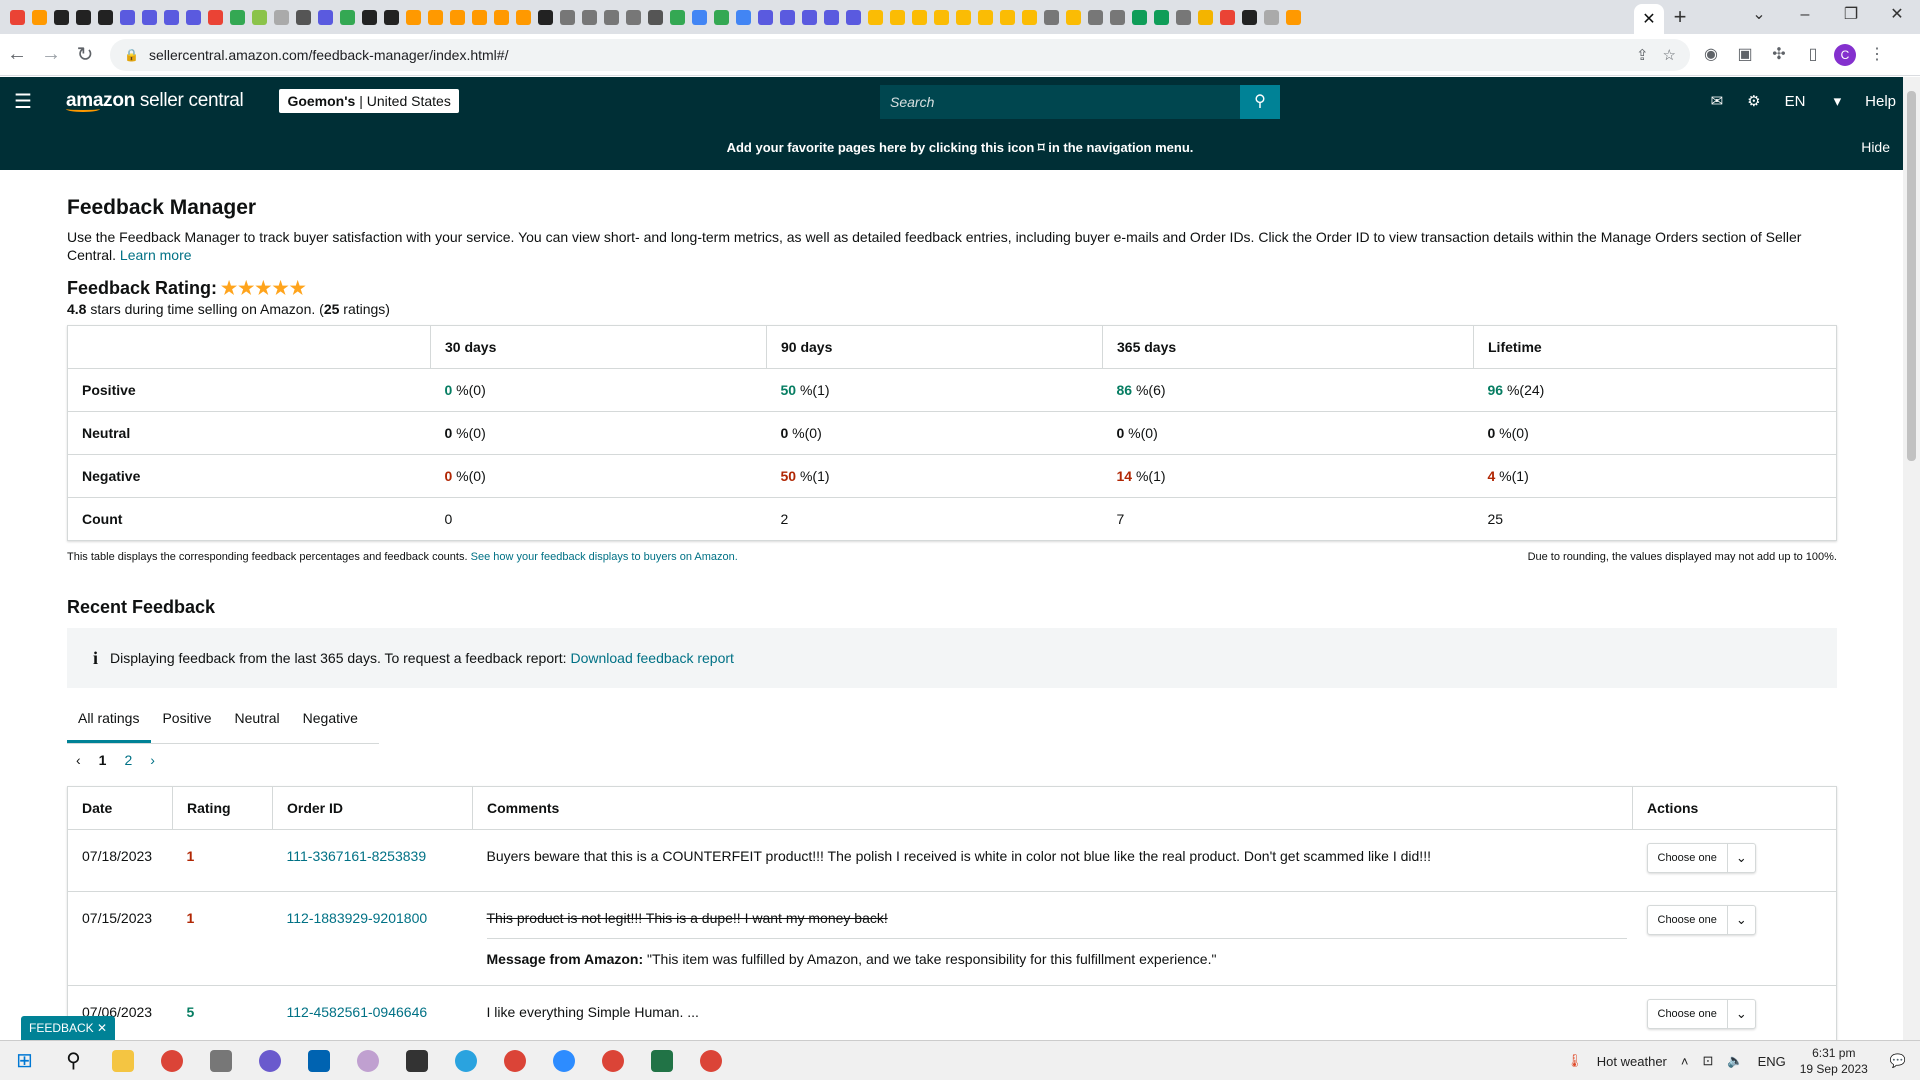 This screenshot has height=1081, width=1920. What do you see at coordinates (1711, 55) in the screenshot?
I see `extension-icon: ◉` at bounding box center [1711, 55].